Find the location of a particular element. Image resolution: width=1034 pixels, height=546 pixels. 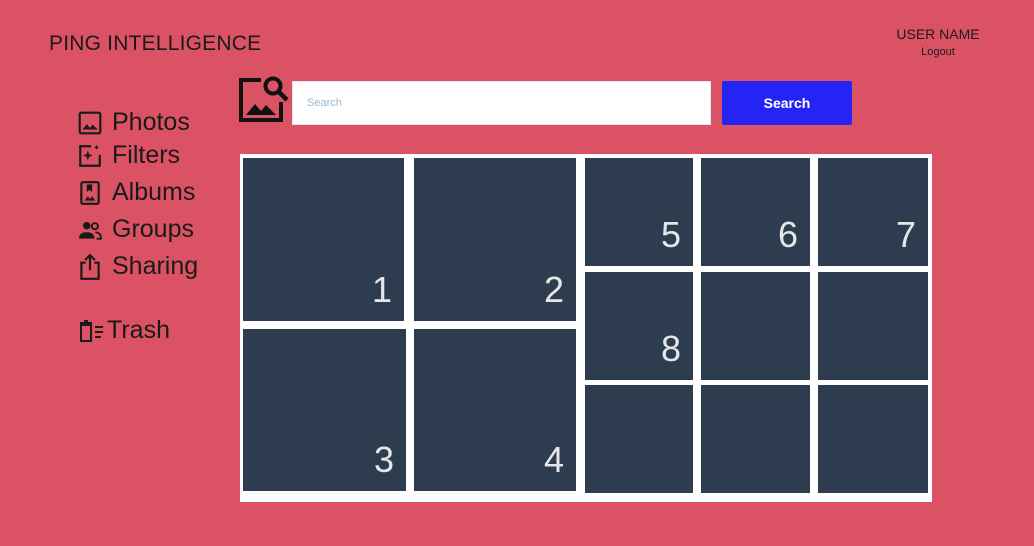

share-icon is located at coordinates (91, 267).